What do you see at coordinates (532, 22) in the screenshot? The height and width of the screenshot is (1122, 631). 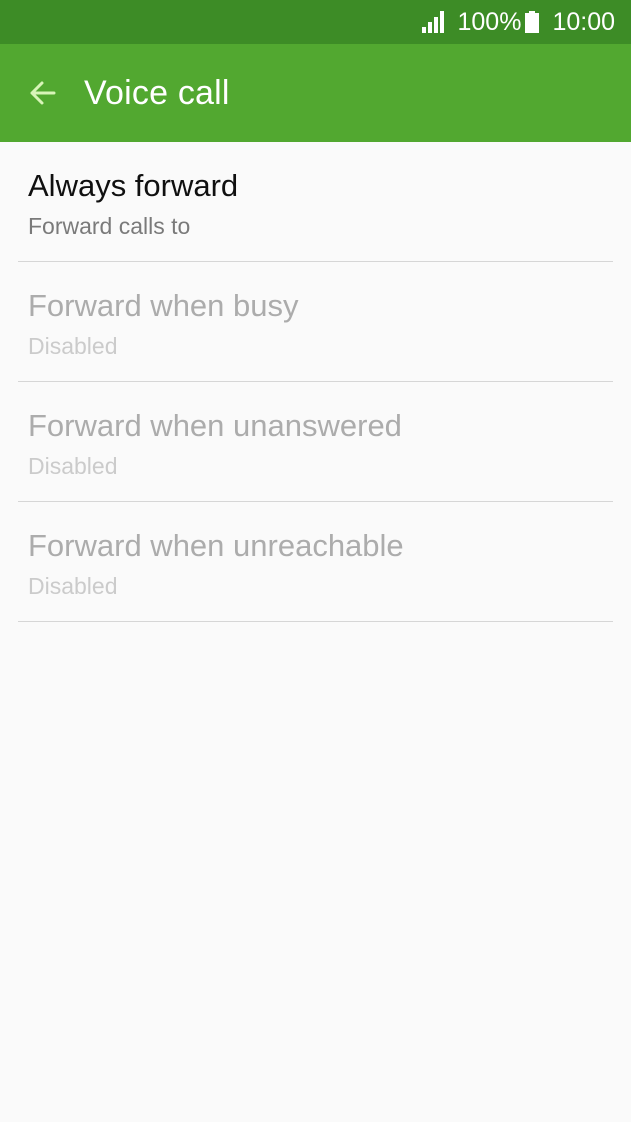 I see `battery-icon` at bounding box center [532, 22].